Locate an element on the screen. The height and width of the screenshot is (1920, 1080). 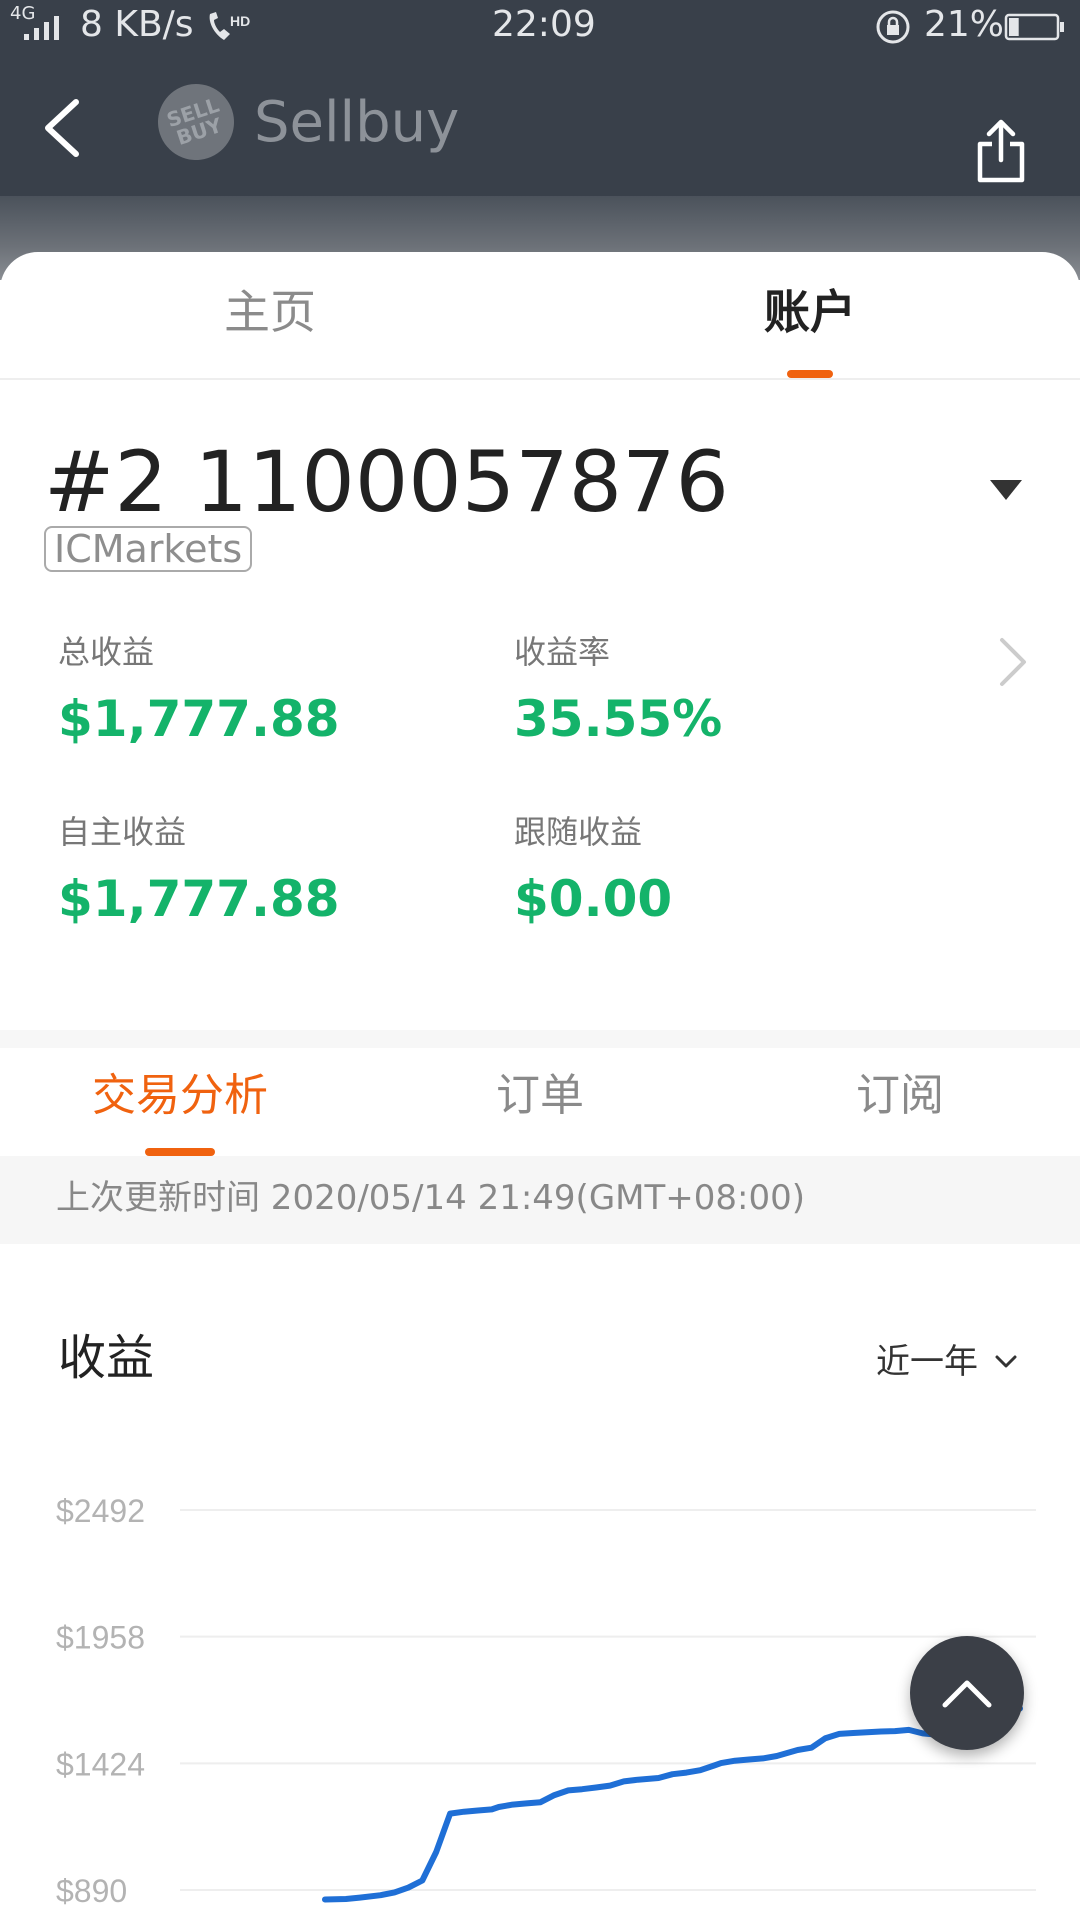
account-number: #2 1100057876 is located at coordinates (386, 482).